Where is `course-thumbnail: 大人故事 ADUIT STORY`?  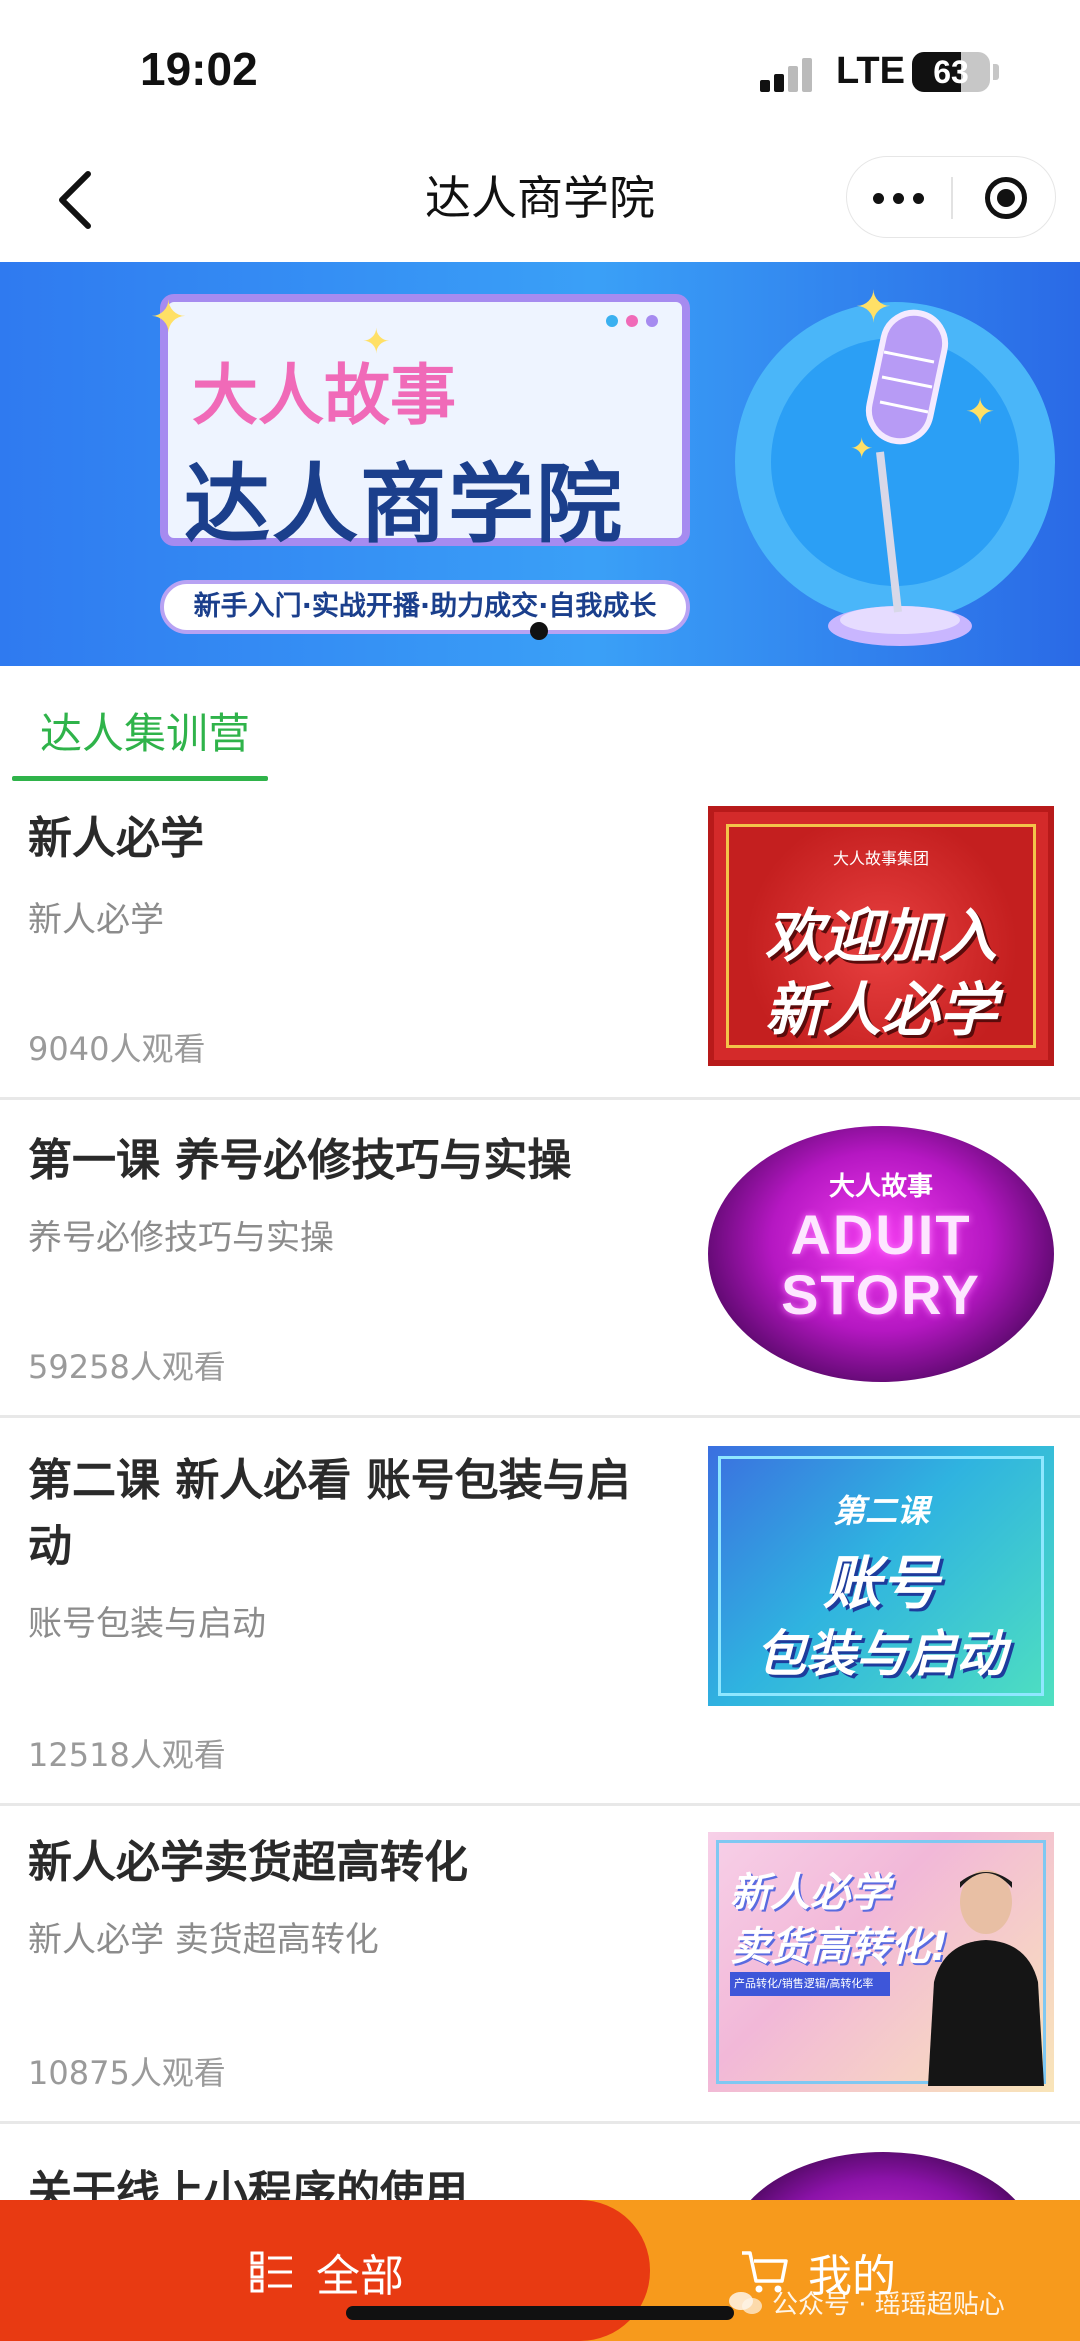
course-thumbnail: 大人故事 ADUIT STORY is located at coordinates (881, 1254).